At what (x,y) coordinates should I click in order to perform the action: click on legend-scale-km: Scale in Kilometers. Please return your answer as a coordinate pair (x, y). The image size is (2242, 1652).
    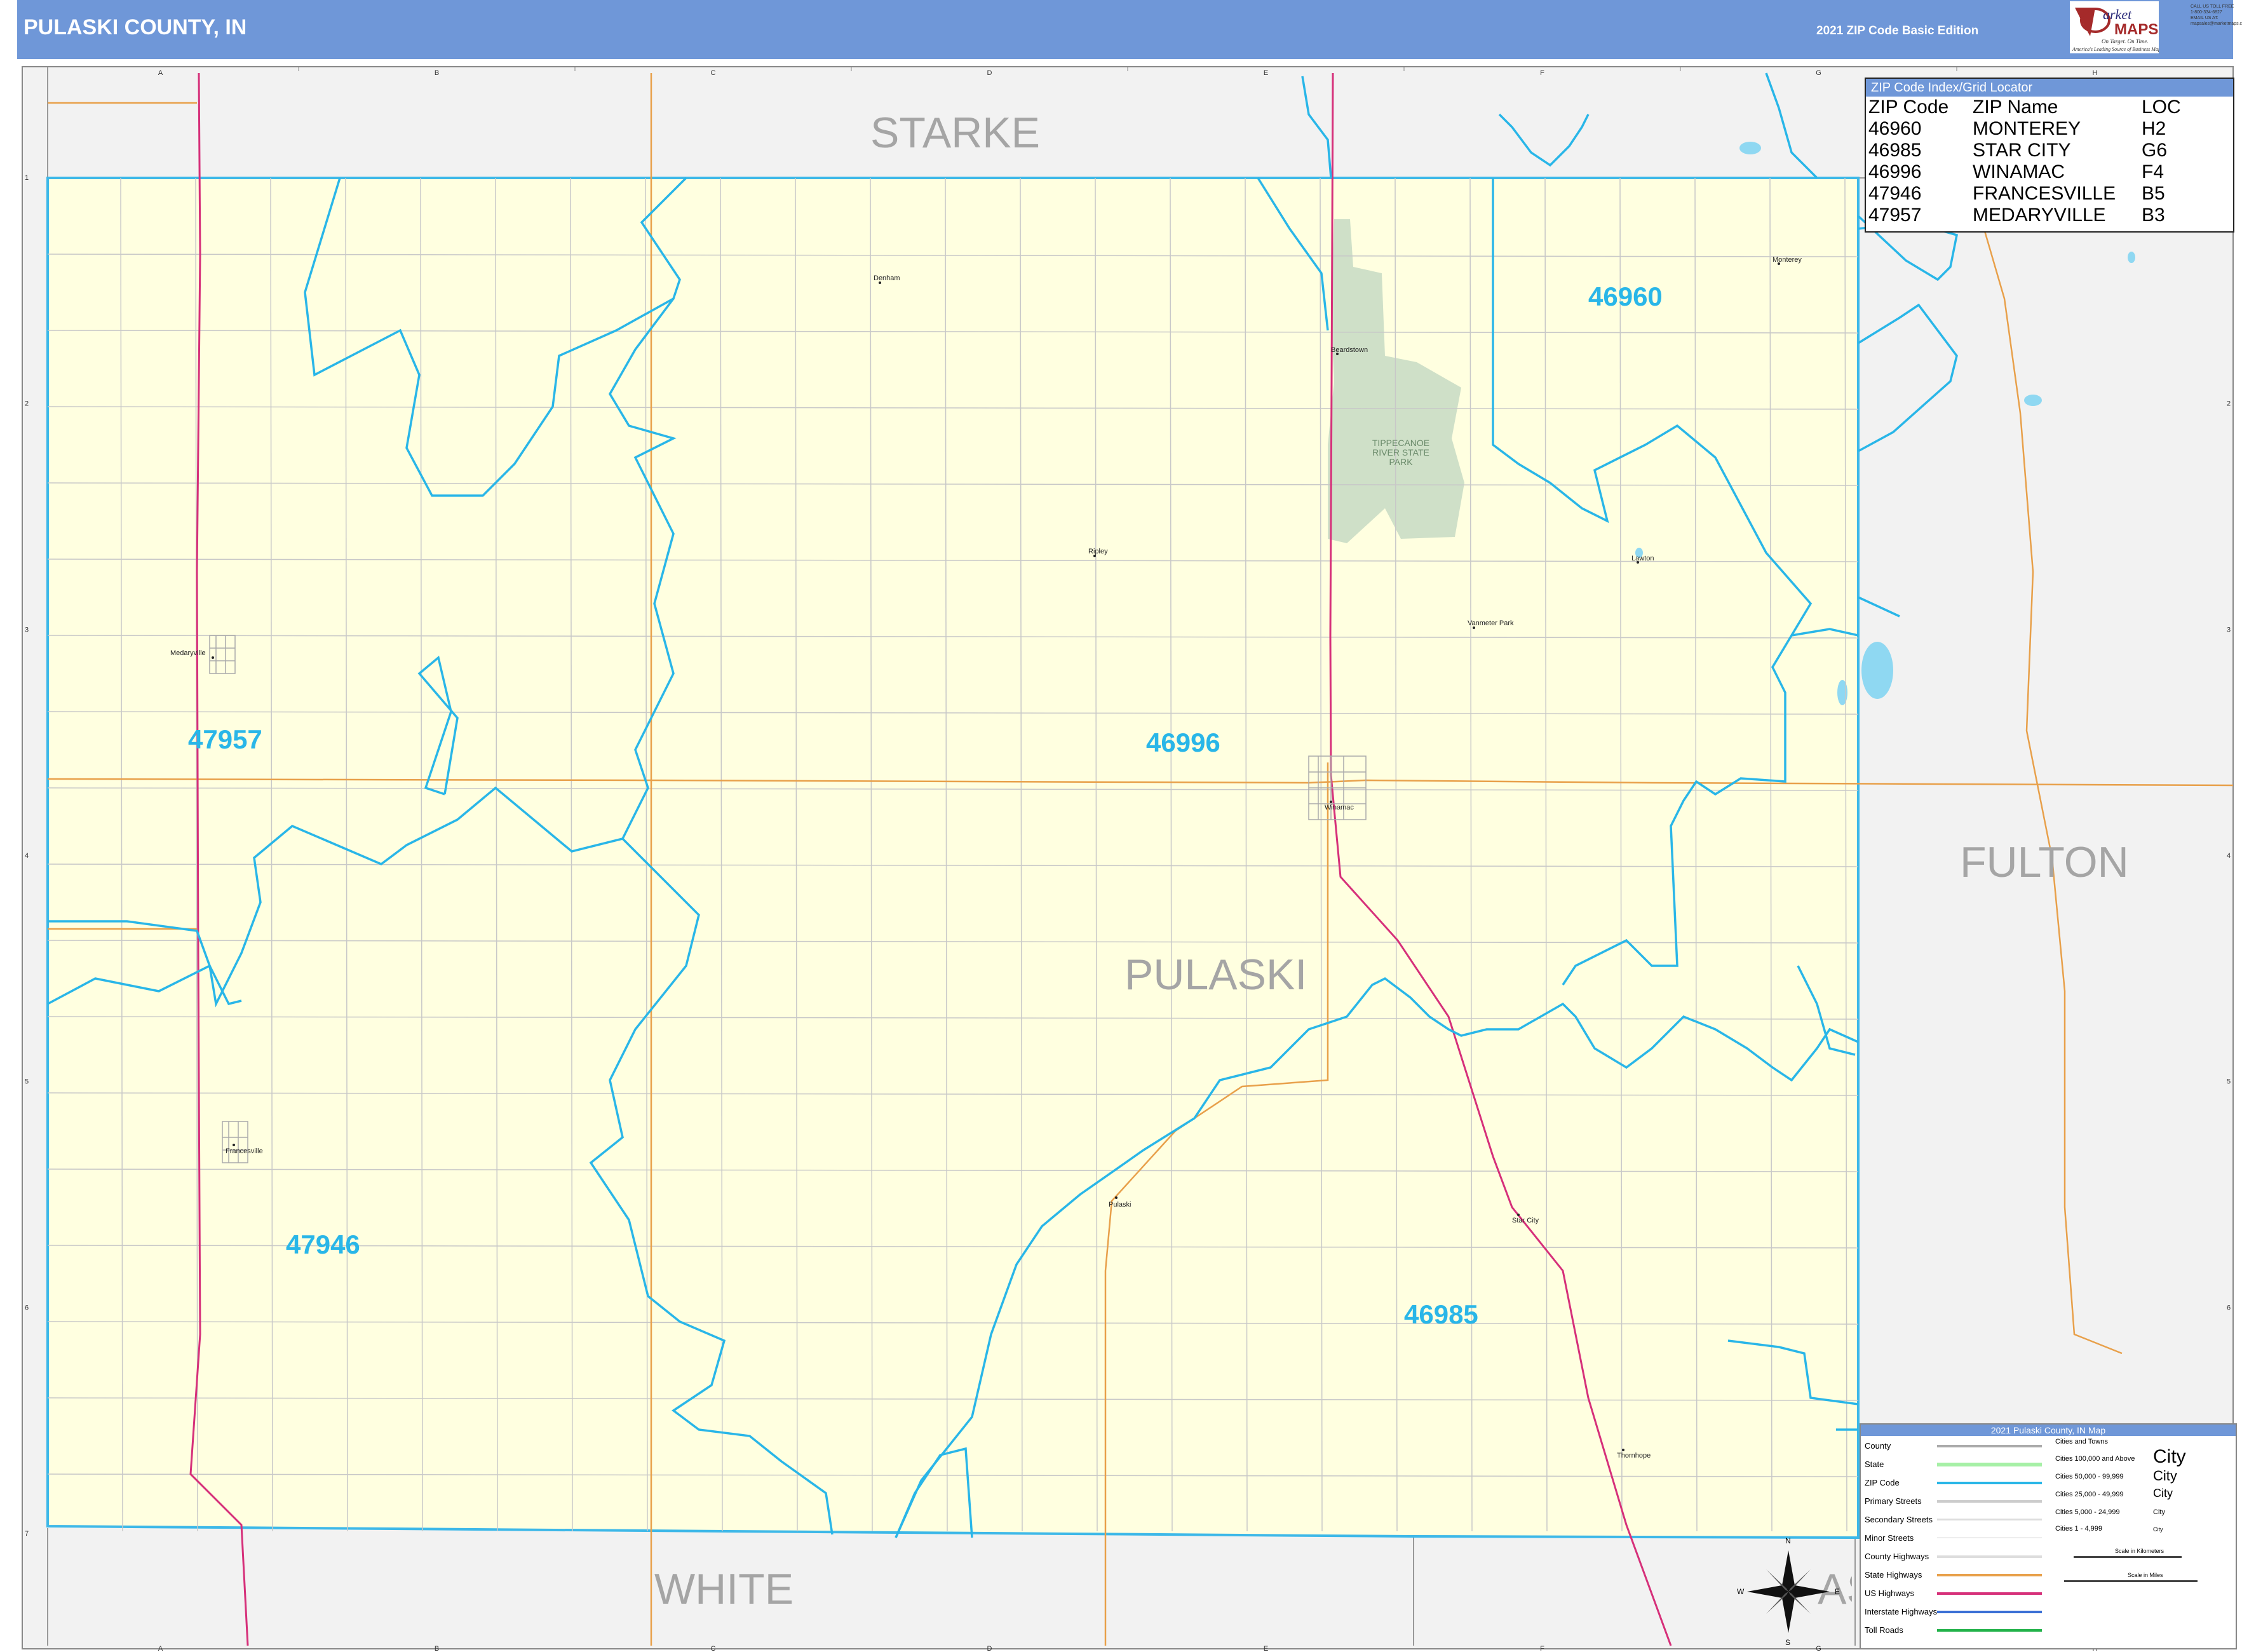
    Looking at the image, I should click on (2139, 1551).